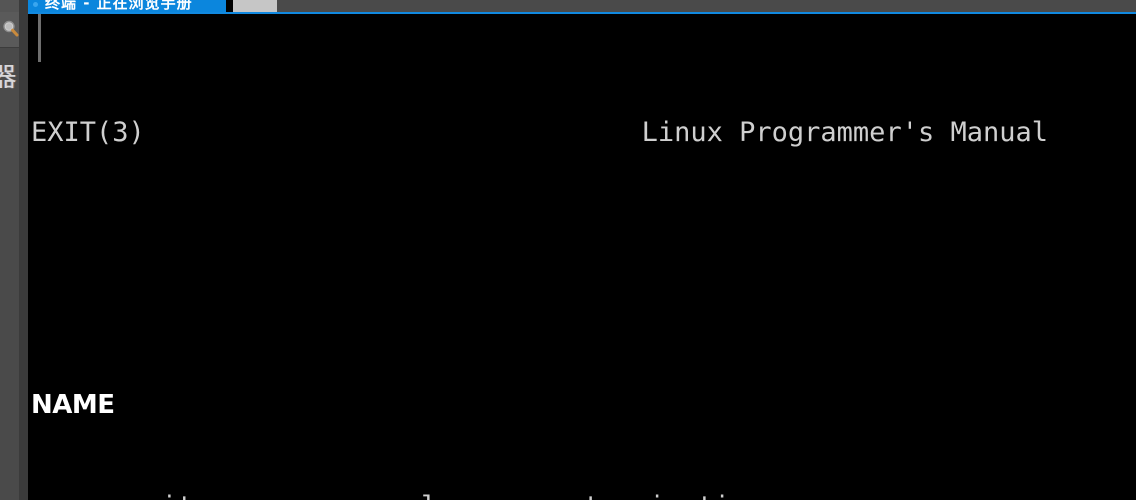 This screenshot has height=500, width=1136. Describe the element at coordinates (119, 6) in the screenshot. I see `taskbar-window-title: 终端 - 正在浏览手册` at that location.